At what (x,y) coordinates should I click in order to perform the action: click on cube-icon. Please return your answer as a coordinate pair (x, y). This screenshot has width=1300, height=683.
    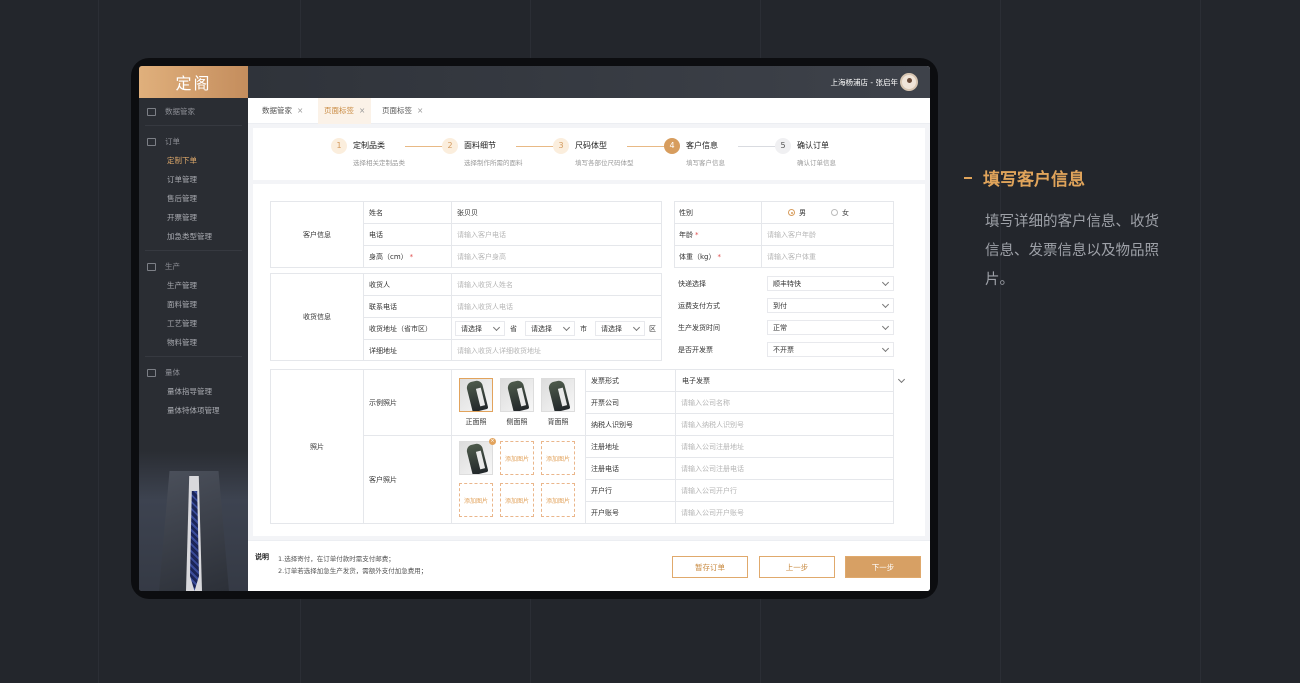
    Looking at the image, I should click on (151, 266).